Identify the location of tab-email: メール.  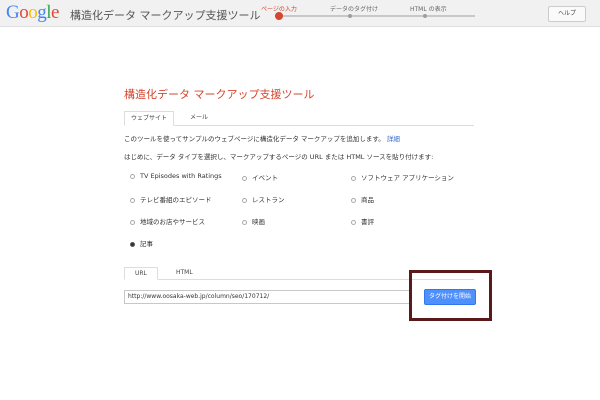
(199, 117).